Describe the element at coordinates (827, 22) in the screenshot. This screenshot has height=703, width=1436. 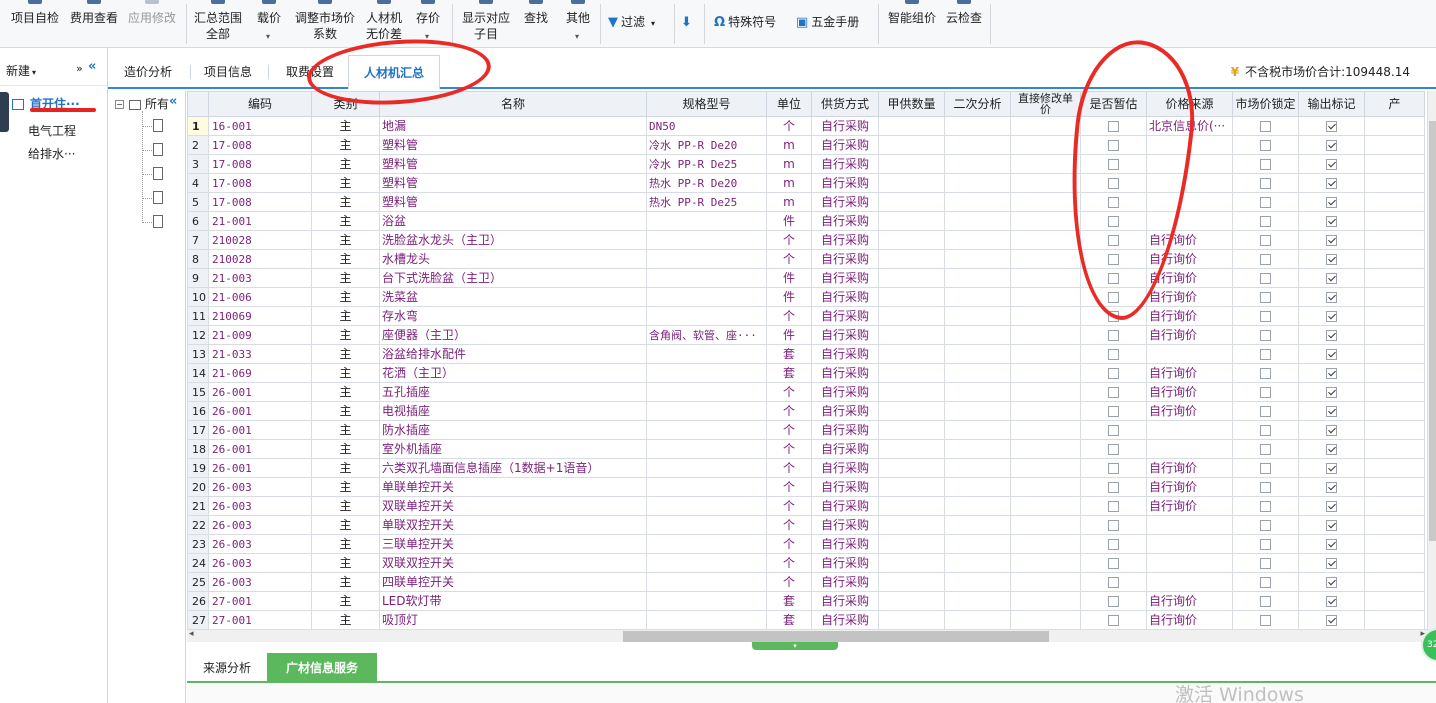
I see `hardware-manual-button: ▣ 五金手册` at that location.